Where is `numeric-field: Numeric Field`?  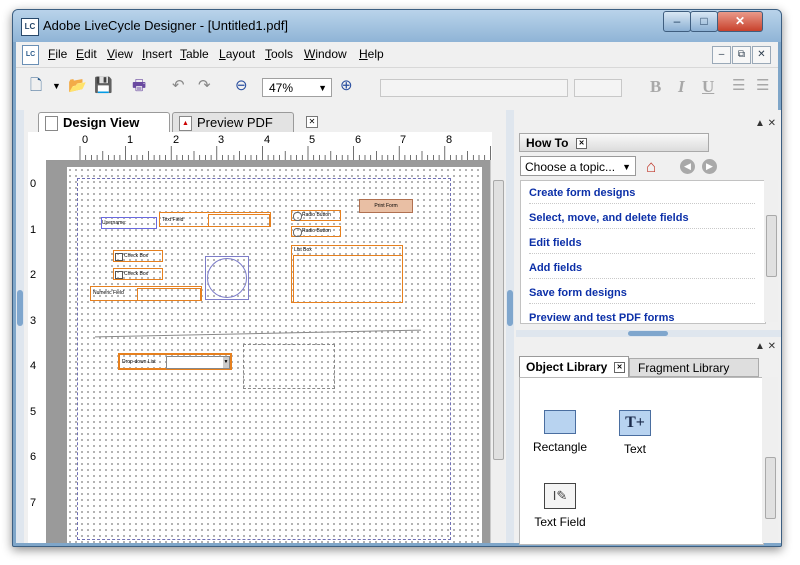 numeric-field: Numeric Field is located at coordinates (146, 293).